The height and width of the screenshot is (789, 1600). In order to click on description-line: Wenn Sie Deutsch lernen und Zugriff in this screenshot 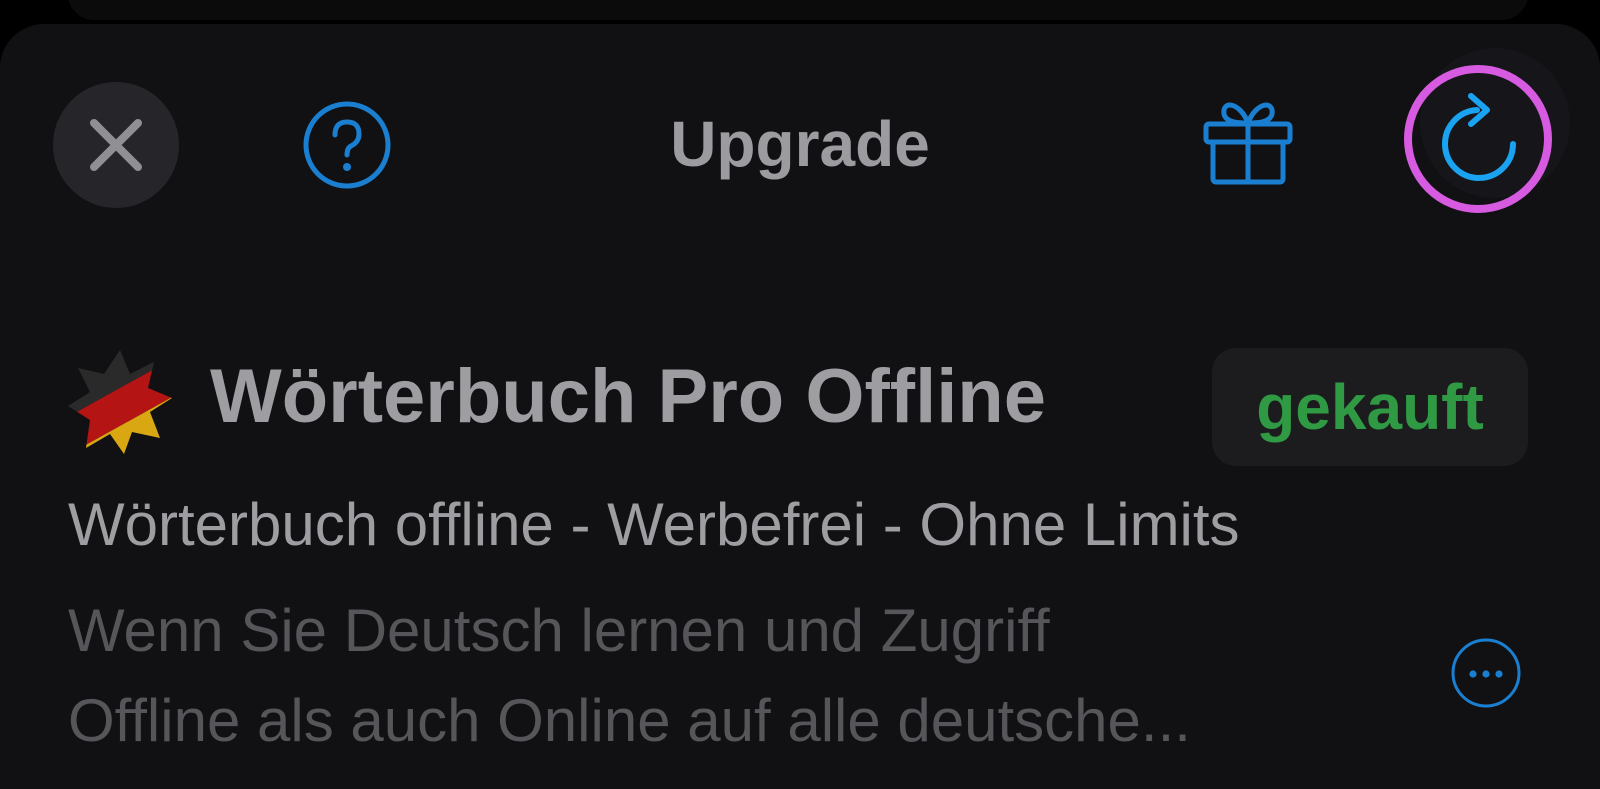, I will do `click(559, 630)`.